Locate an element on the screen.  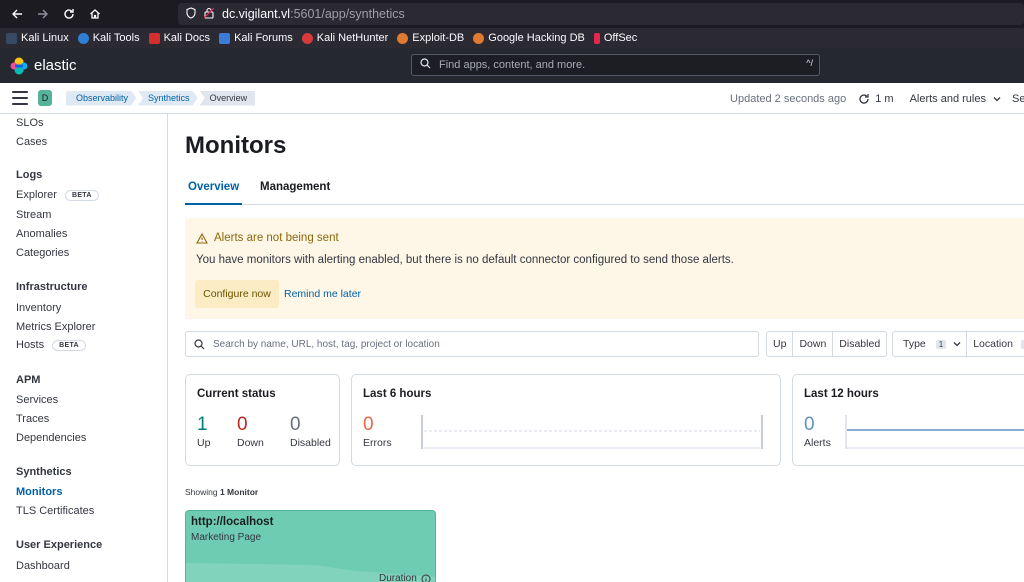
breadcrumb-overview: Overview is located at coordinates (227, 98).